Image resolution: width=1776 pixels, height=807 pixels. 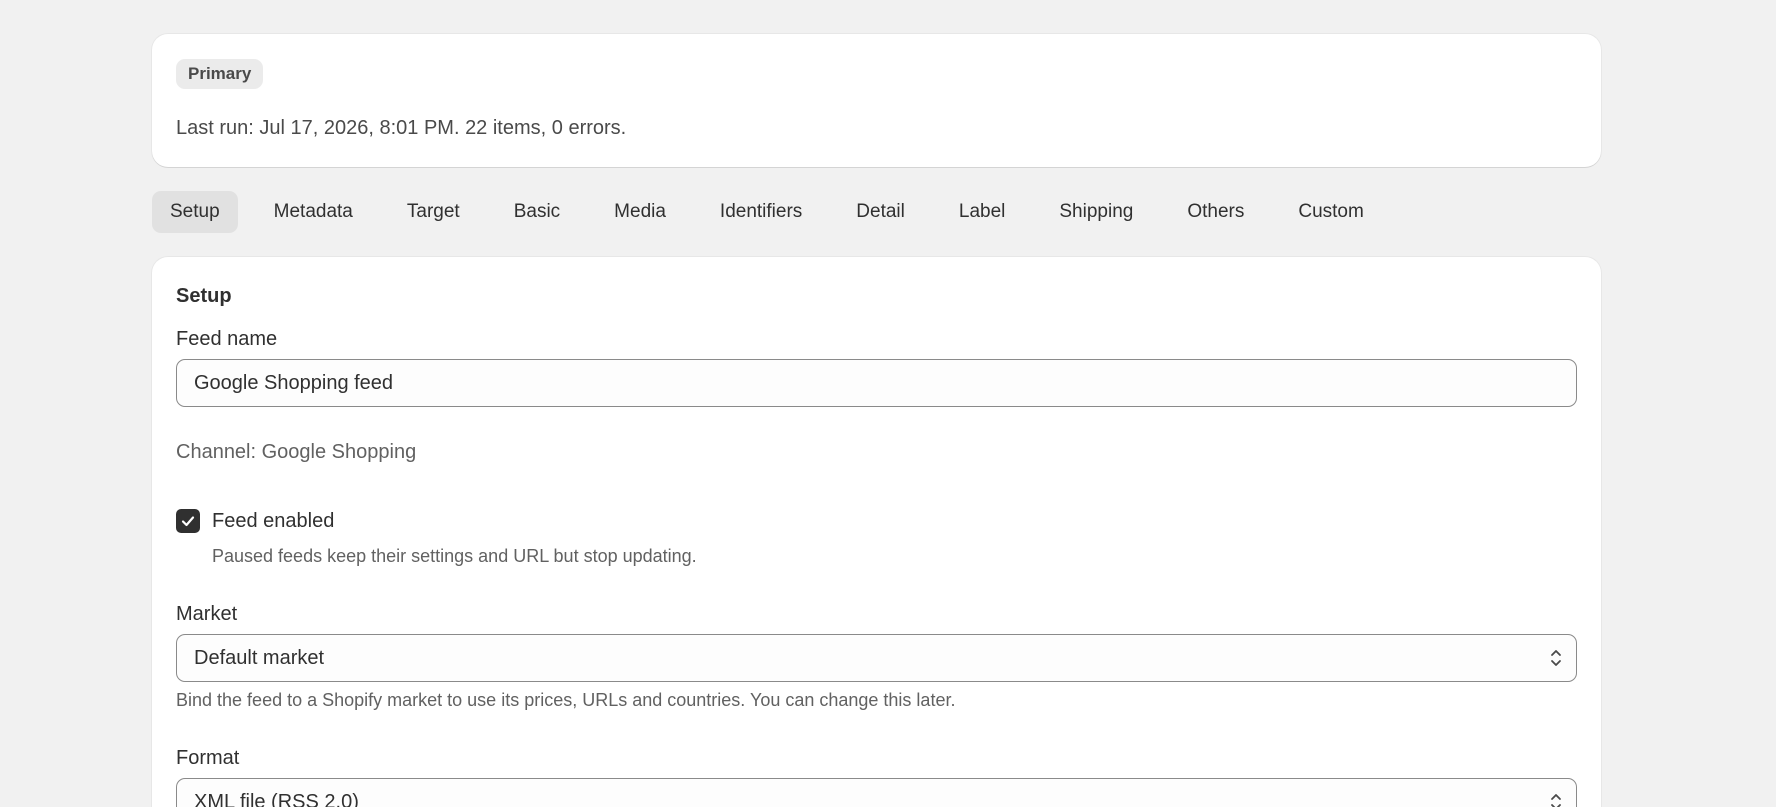 I want to click on tab-custom: Custom, so click(x=1330, y=212).